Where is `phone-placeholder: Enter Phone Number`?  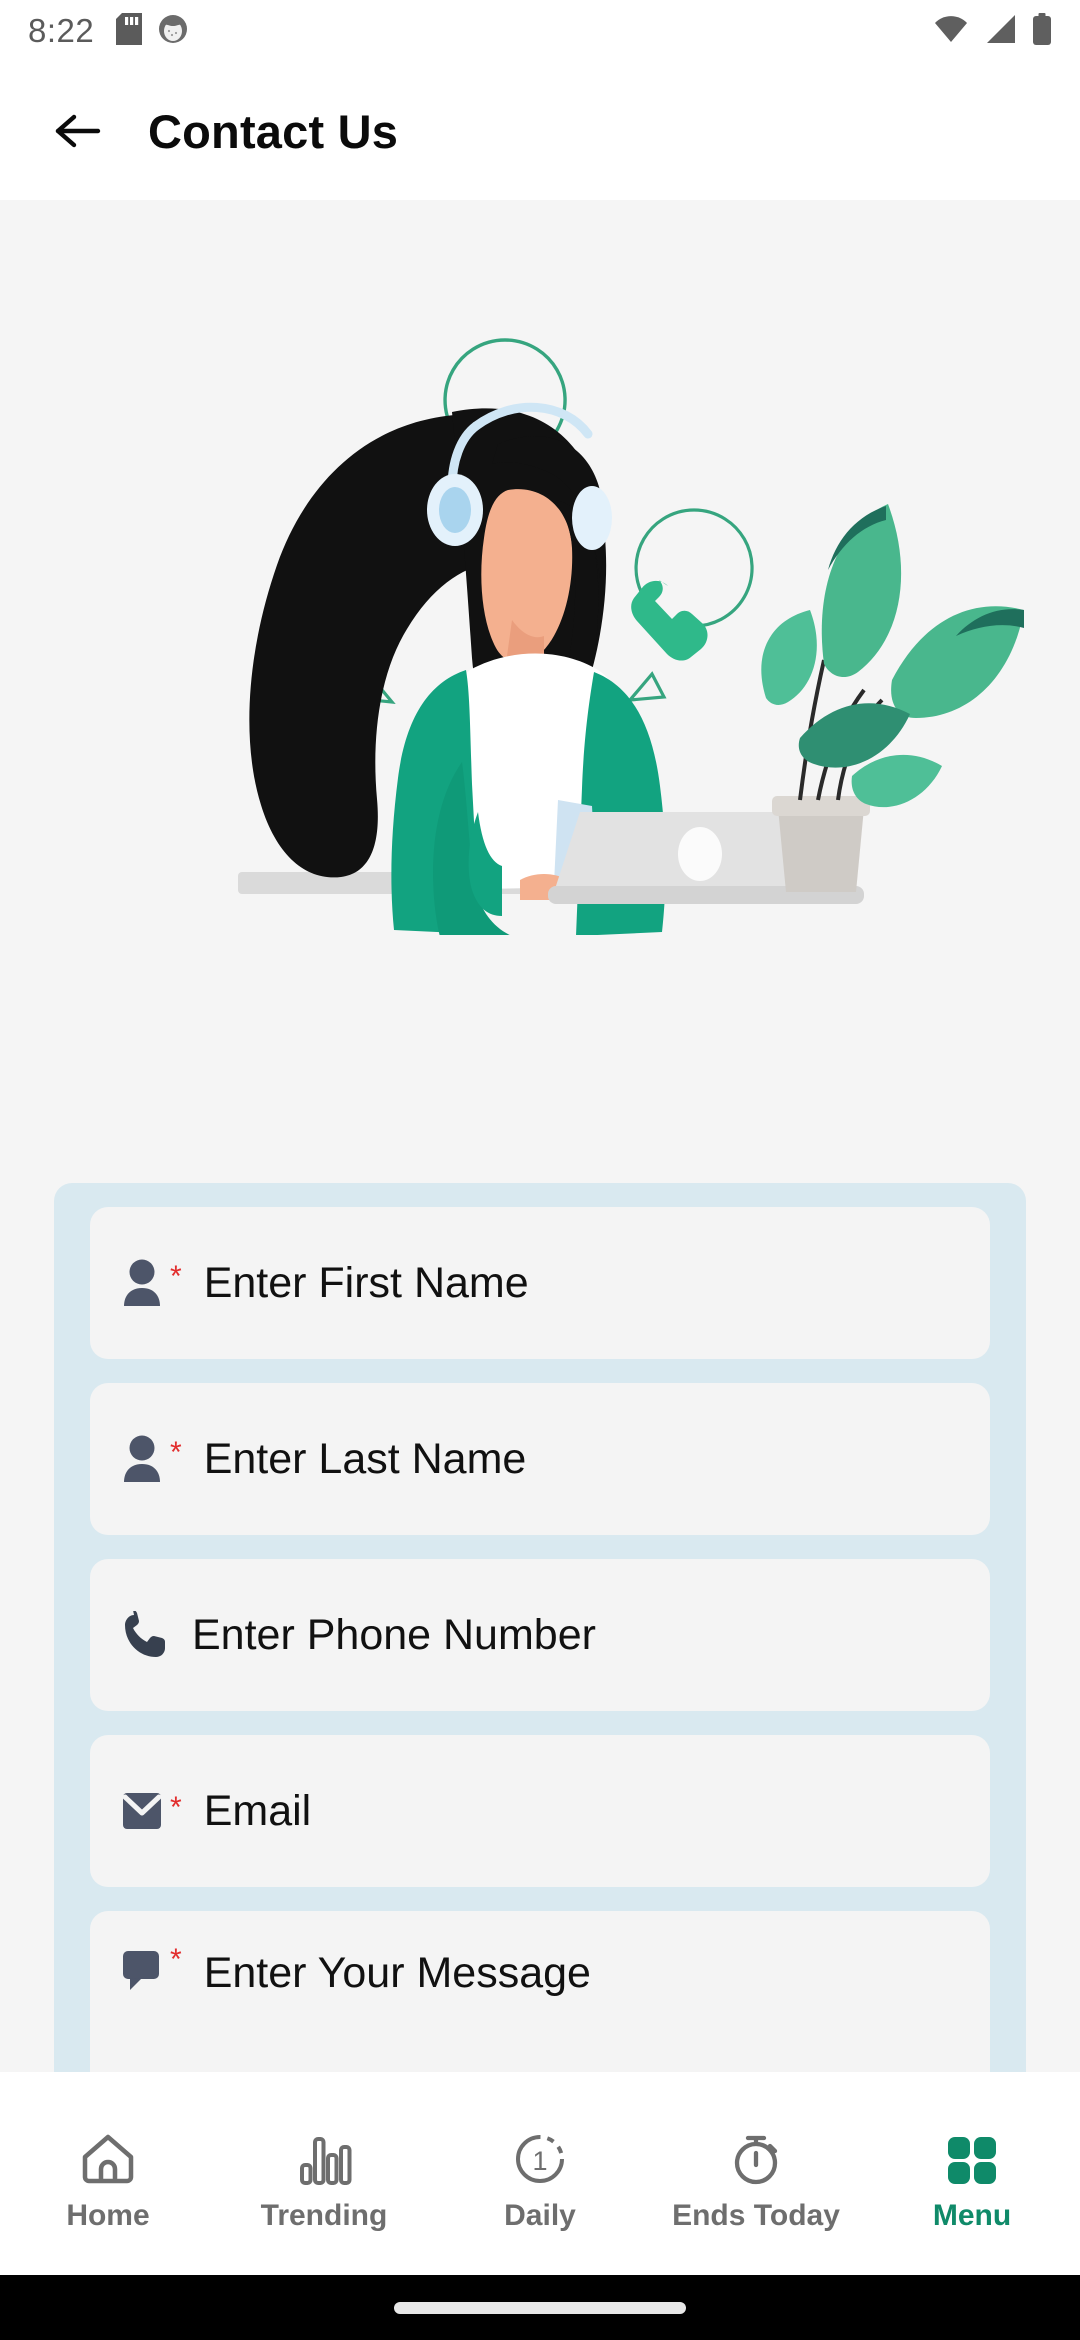 phone-placeholder: Enter Phone Number is located at coordinates (394, 1634).